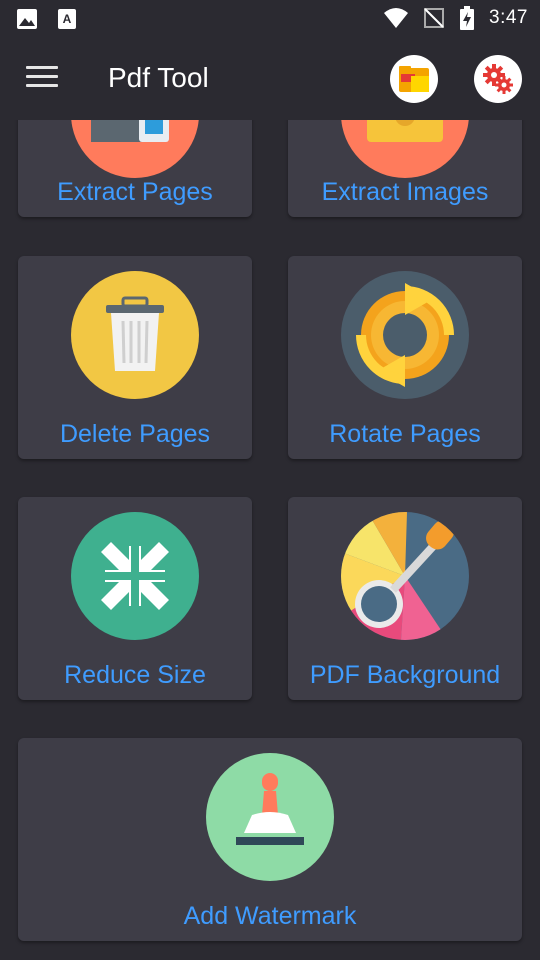 The image size is (540, 960). I want to click on tool-card-extract-images: Extract Images, so click(405, 168).